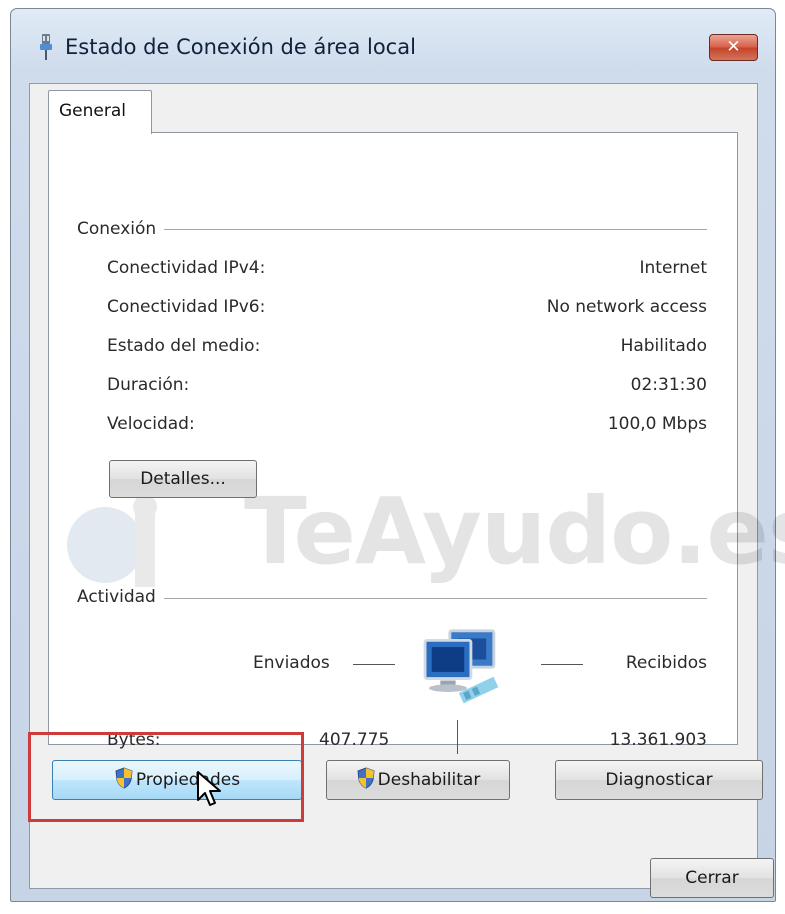 This screenshot has height=914, width=785. What do you see at coordinates (186, 268) in the screenshot?
I see `ipv4-label: Conectividad IPv4:` at bounding box center [186, 268].